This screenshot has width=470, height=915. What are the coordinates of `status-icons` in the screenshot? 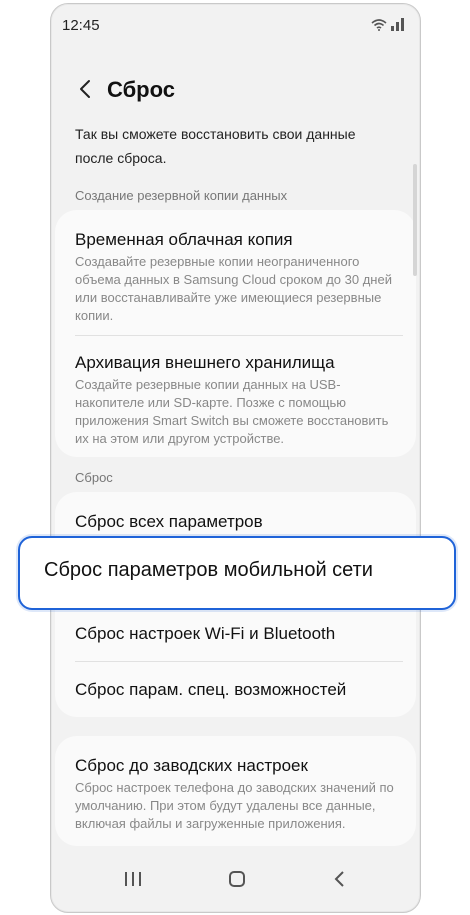 It's located at (387, 24).